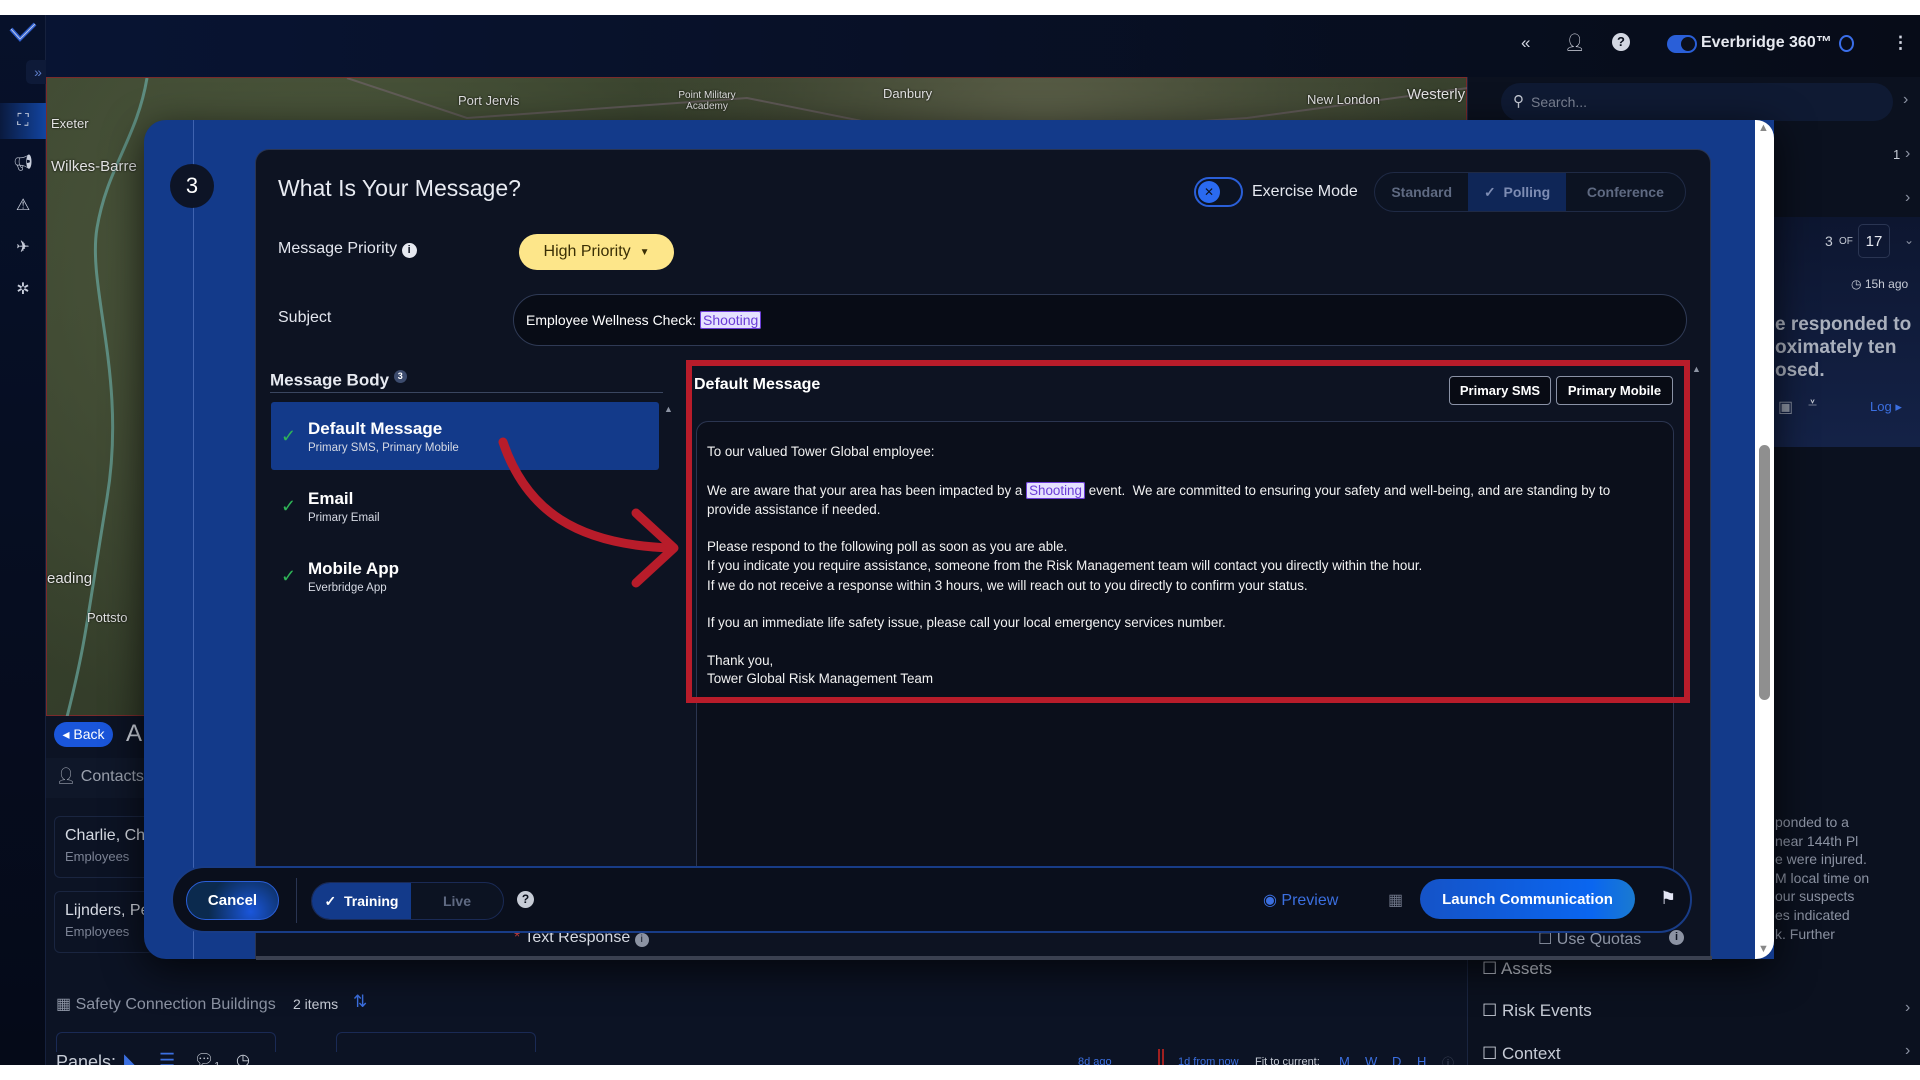 The height and width of the screenshot is (1080, 1920). Describe the element at coordinates (1095, 1060) in the screenshot. I see `timeline-start: 8d ago` at that location.